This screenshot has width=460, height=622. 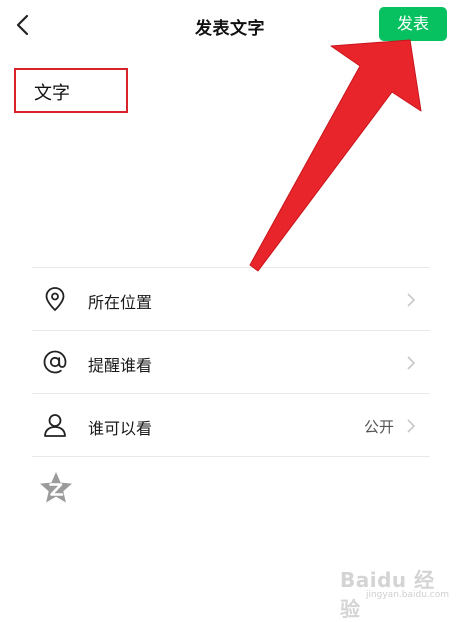 I want to click on post-text-input: 文字, so click(x=71, y=90).